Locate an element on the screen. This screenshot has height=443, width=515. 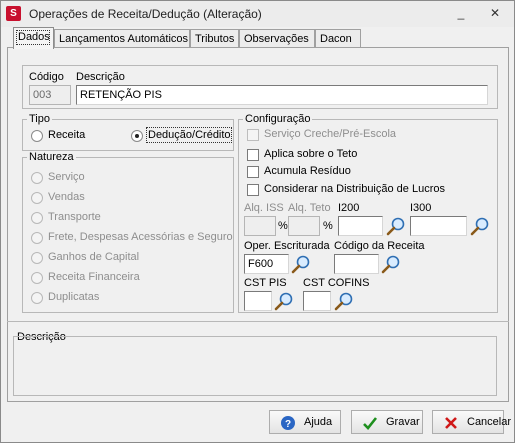
app-icon: S is located at coordinates (13, 13).